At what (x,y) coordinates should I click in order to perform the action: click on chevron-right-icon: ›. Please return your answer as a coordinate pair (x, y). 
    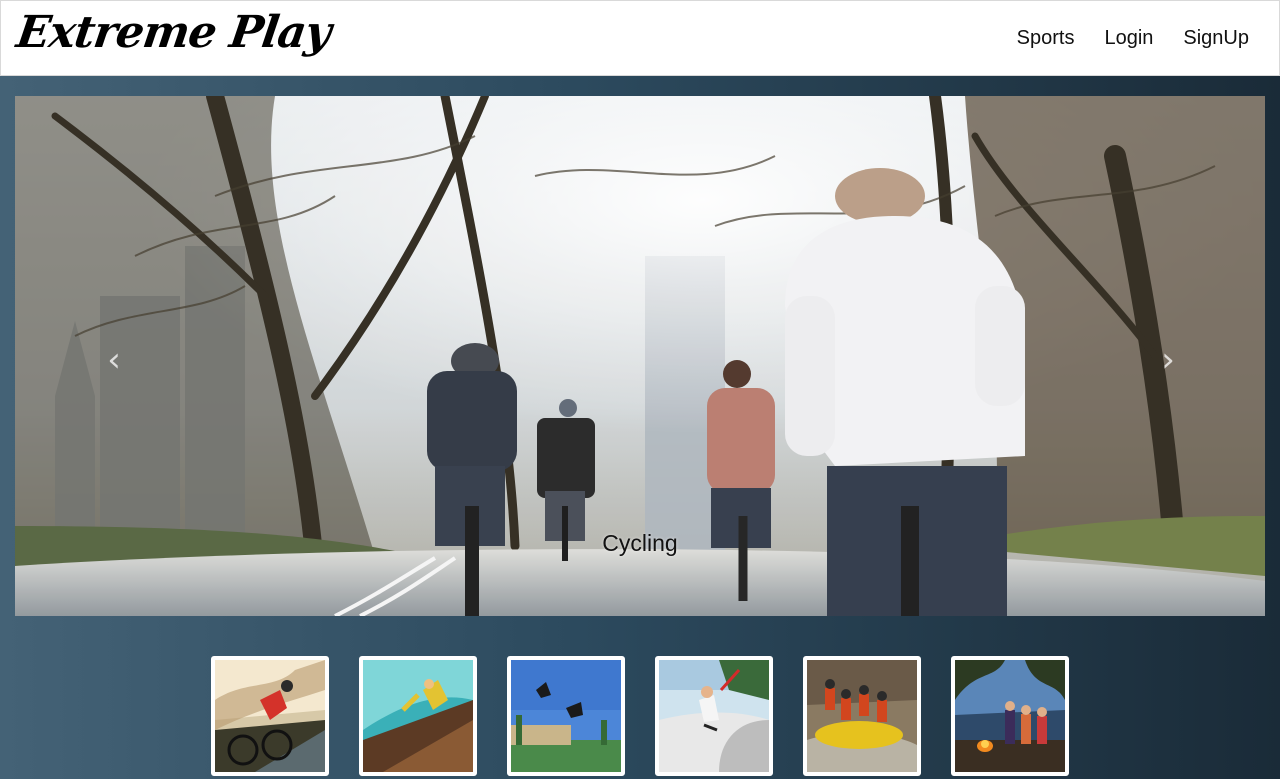
    Looking at the image, I should click on (1168, 360).